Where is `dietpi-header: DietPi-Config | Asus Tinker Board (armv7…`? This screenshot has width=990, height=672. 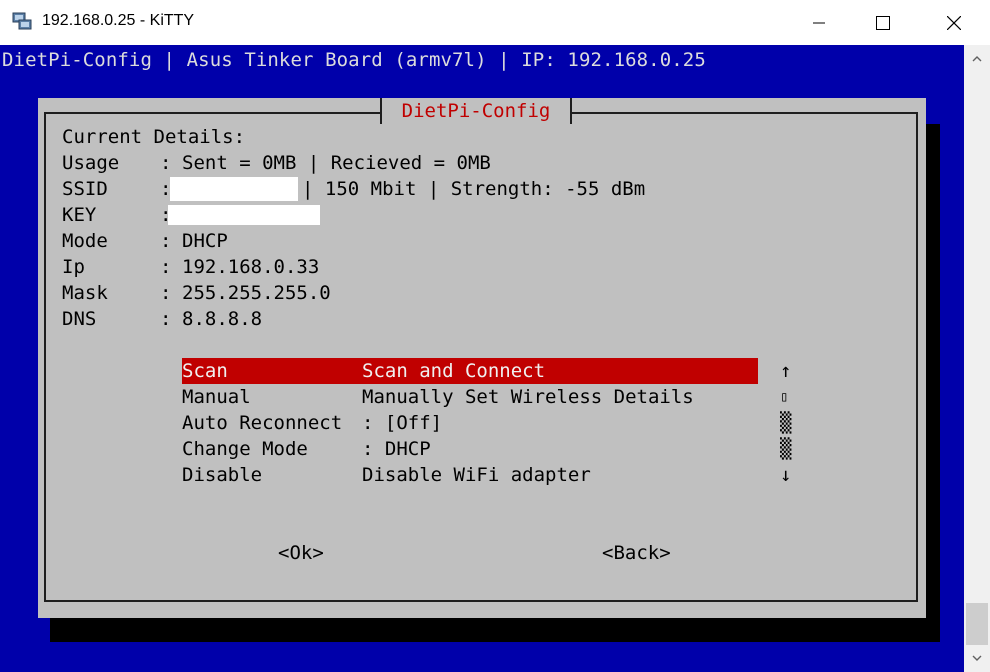
dietpi-header: DietPi-Config | Asus Tinker Board (armv7… is located at coordinates (354, 60).